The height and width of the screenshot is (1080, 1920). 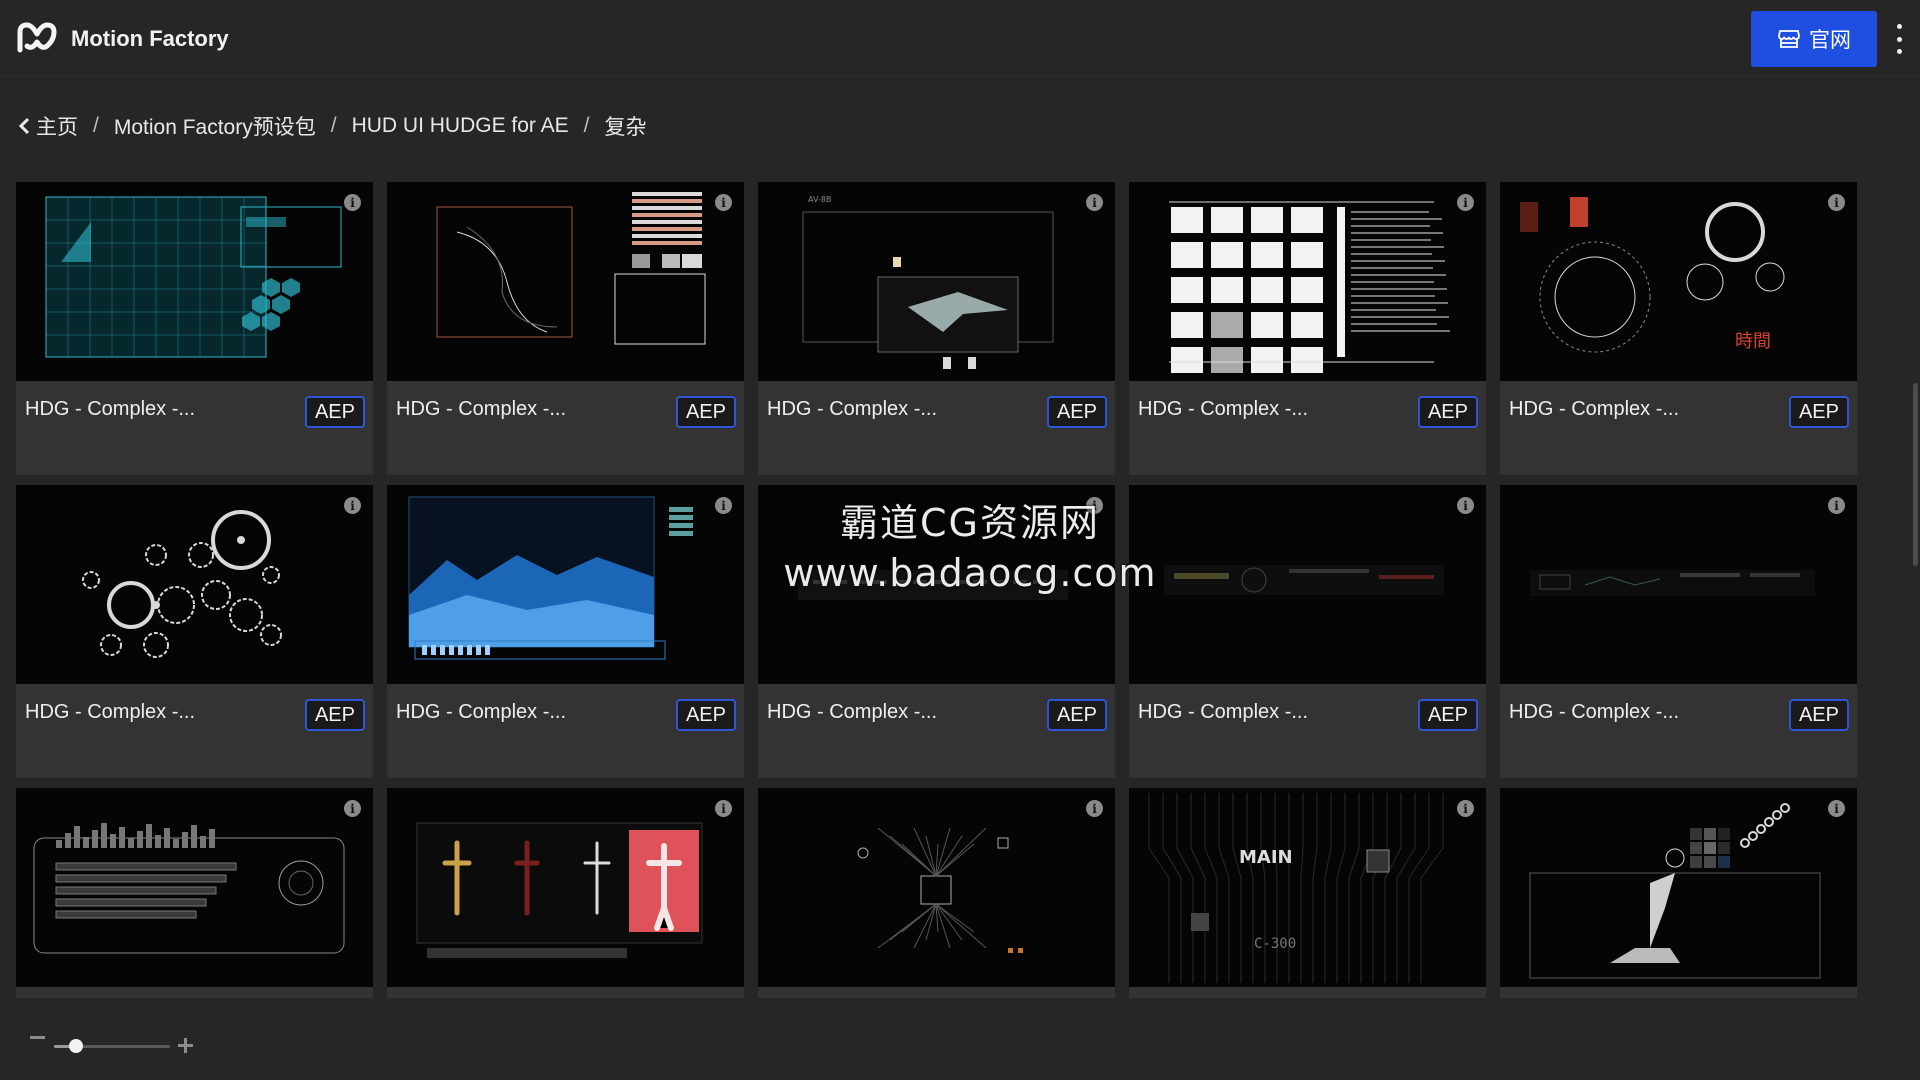 I want to click on asset-thumbnail: 時間, so click(x=1678, y=281).